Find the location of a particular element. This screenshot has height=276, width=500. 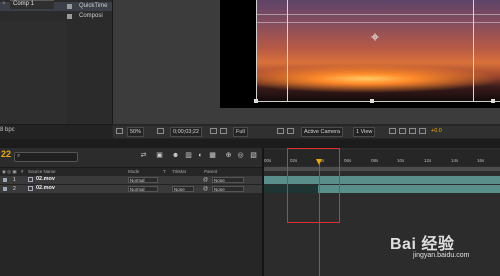

layer-number: 1 is located at coordinates (14, 180).